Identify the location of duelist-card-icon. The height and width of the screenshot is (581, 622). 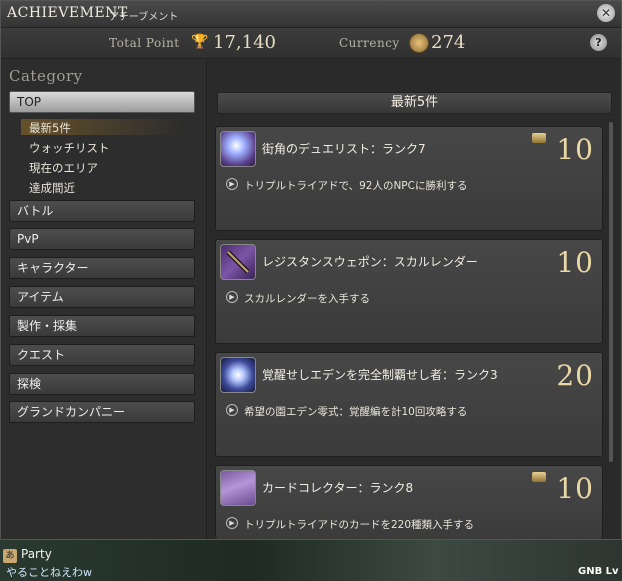
(238, 149).